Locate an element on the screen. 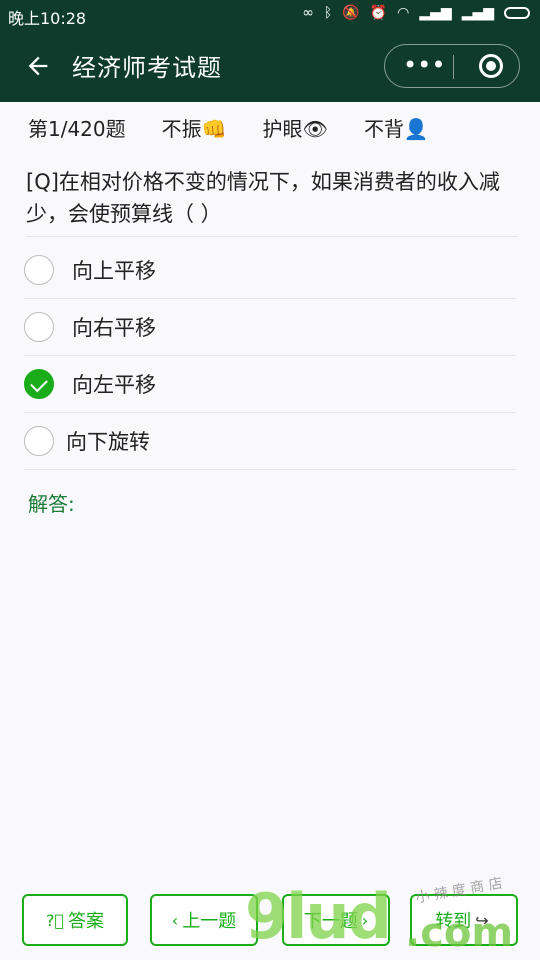  option-label: 向左平移 is located at coordinates (114, 385).